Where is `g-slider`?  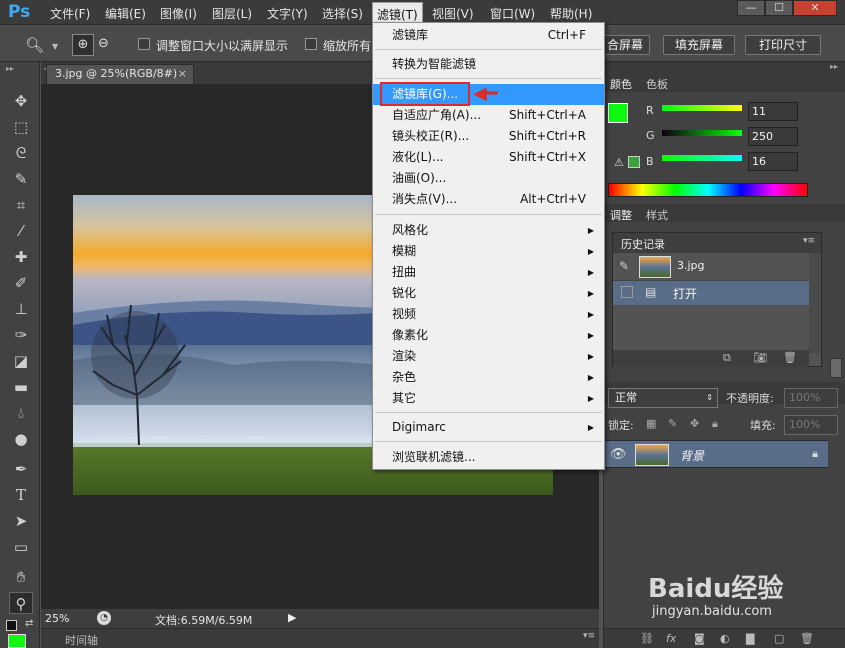 g-slider is located at coordinates (702, 133).